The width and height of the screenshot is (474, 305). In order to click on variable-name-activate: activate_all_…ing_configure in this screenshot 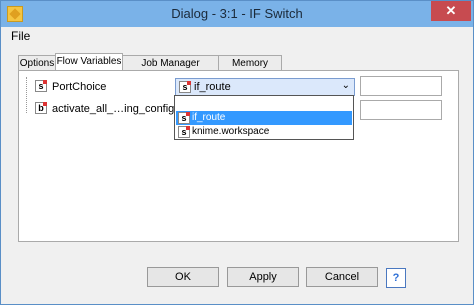, I will do `click(121, 109)`.